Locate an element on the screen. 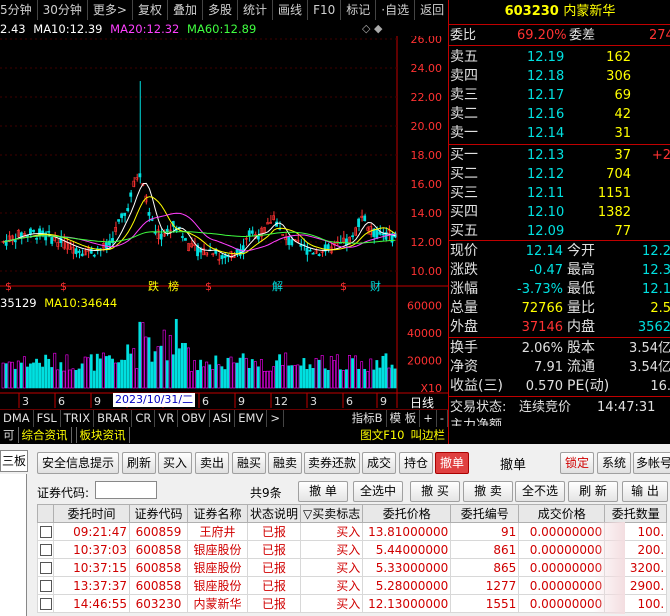 This screenshot has width=670, height=616. indicator-tab-11: 模 板 is located at coordinates (404, 418).